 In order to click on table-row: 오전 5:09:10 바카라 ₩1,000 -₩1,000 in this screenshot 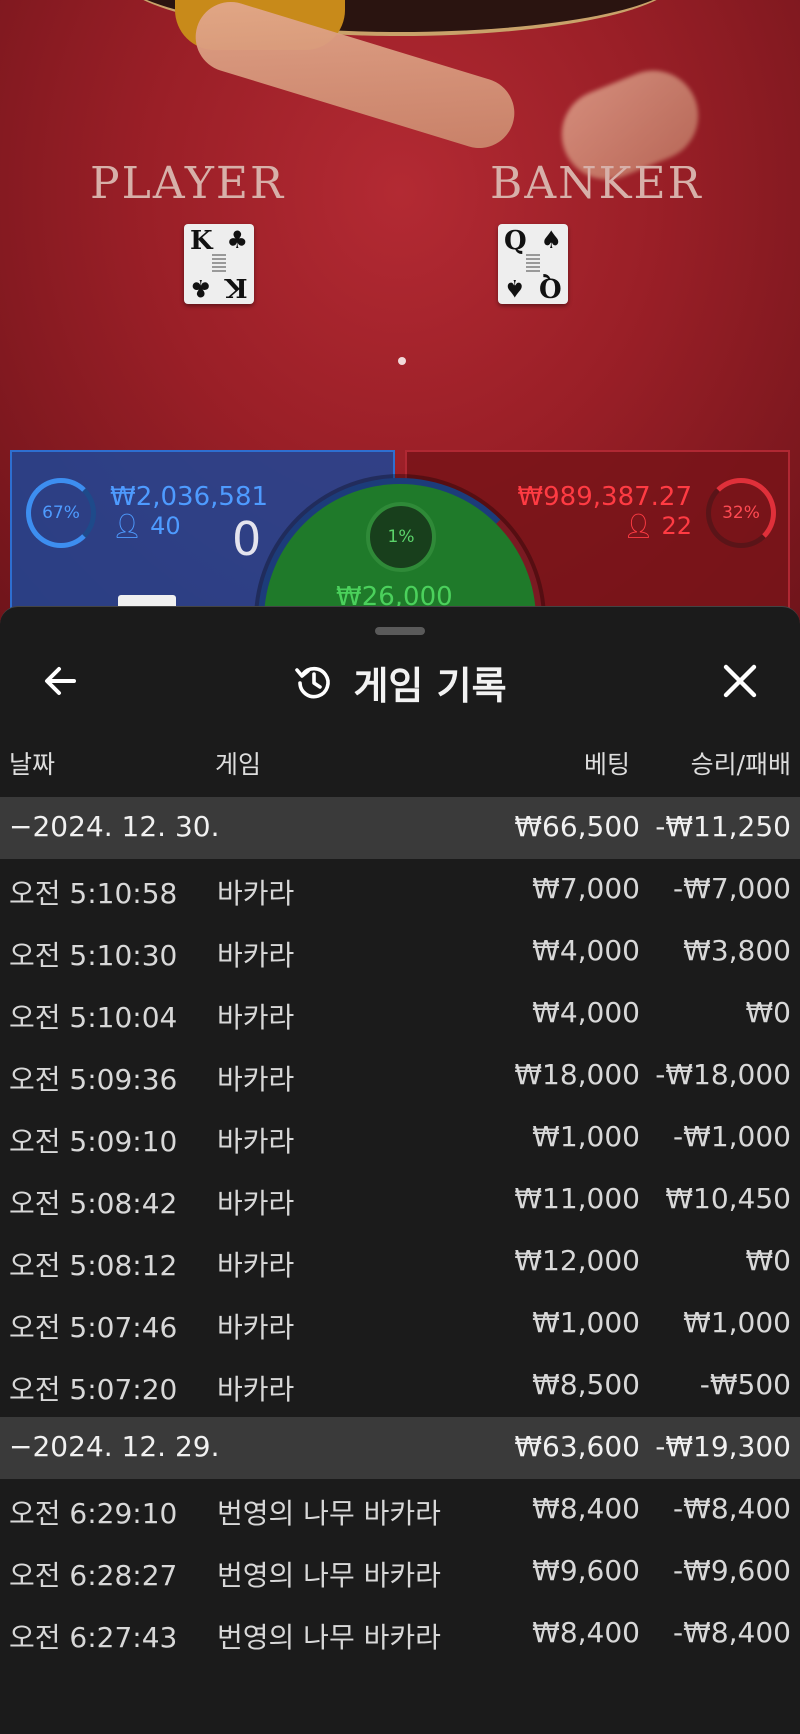, I will do `click(400, 1138)`.